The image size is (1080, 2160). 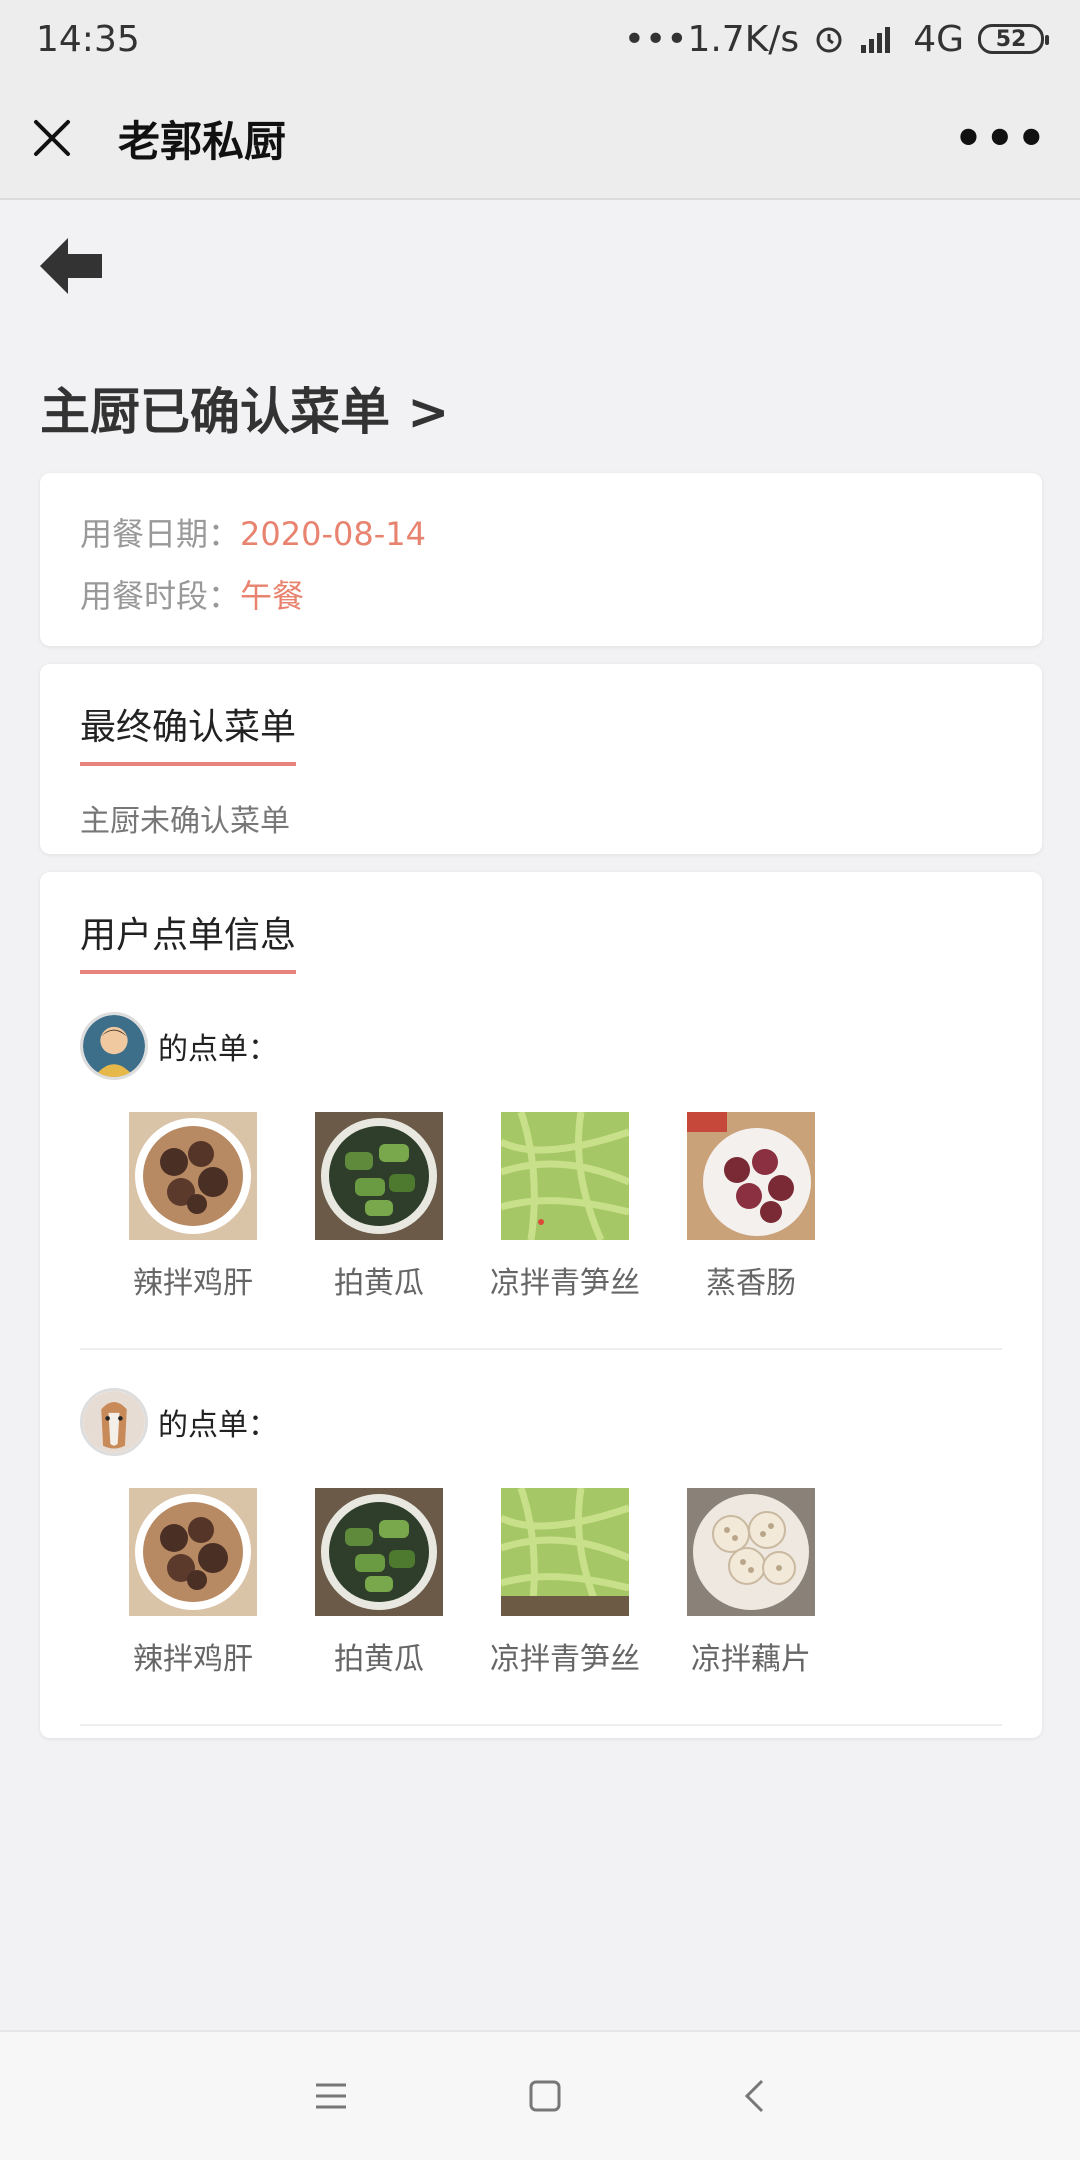 I want to click on status-icons: •••1.7K/s 4G 52, so click(x=836, y=39).